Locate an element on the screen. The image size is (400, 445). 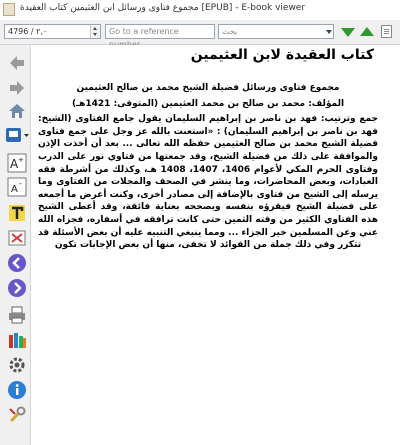
find-next-button is located at coordinates (348, 32).